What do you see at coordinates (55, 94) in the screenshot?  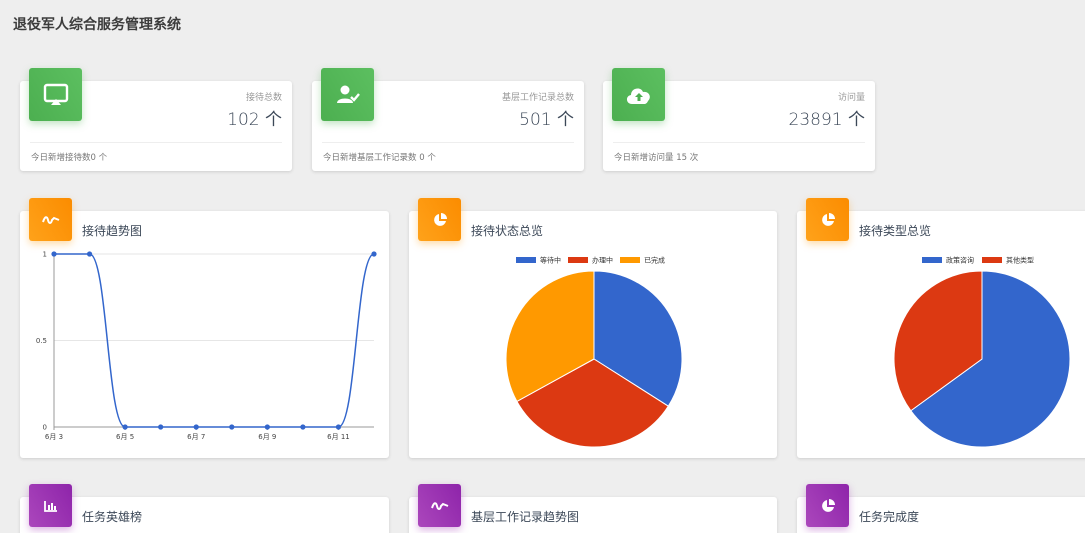 I see `monitor-icon` at bounding box center [55, 94].